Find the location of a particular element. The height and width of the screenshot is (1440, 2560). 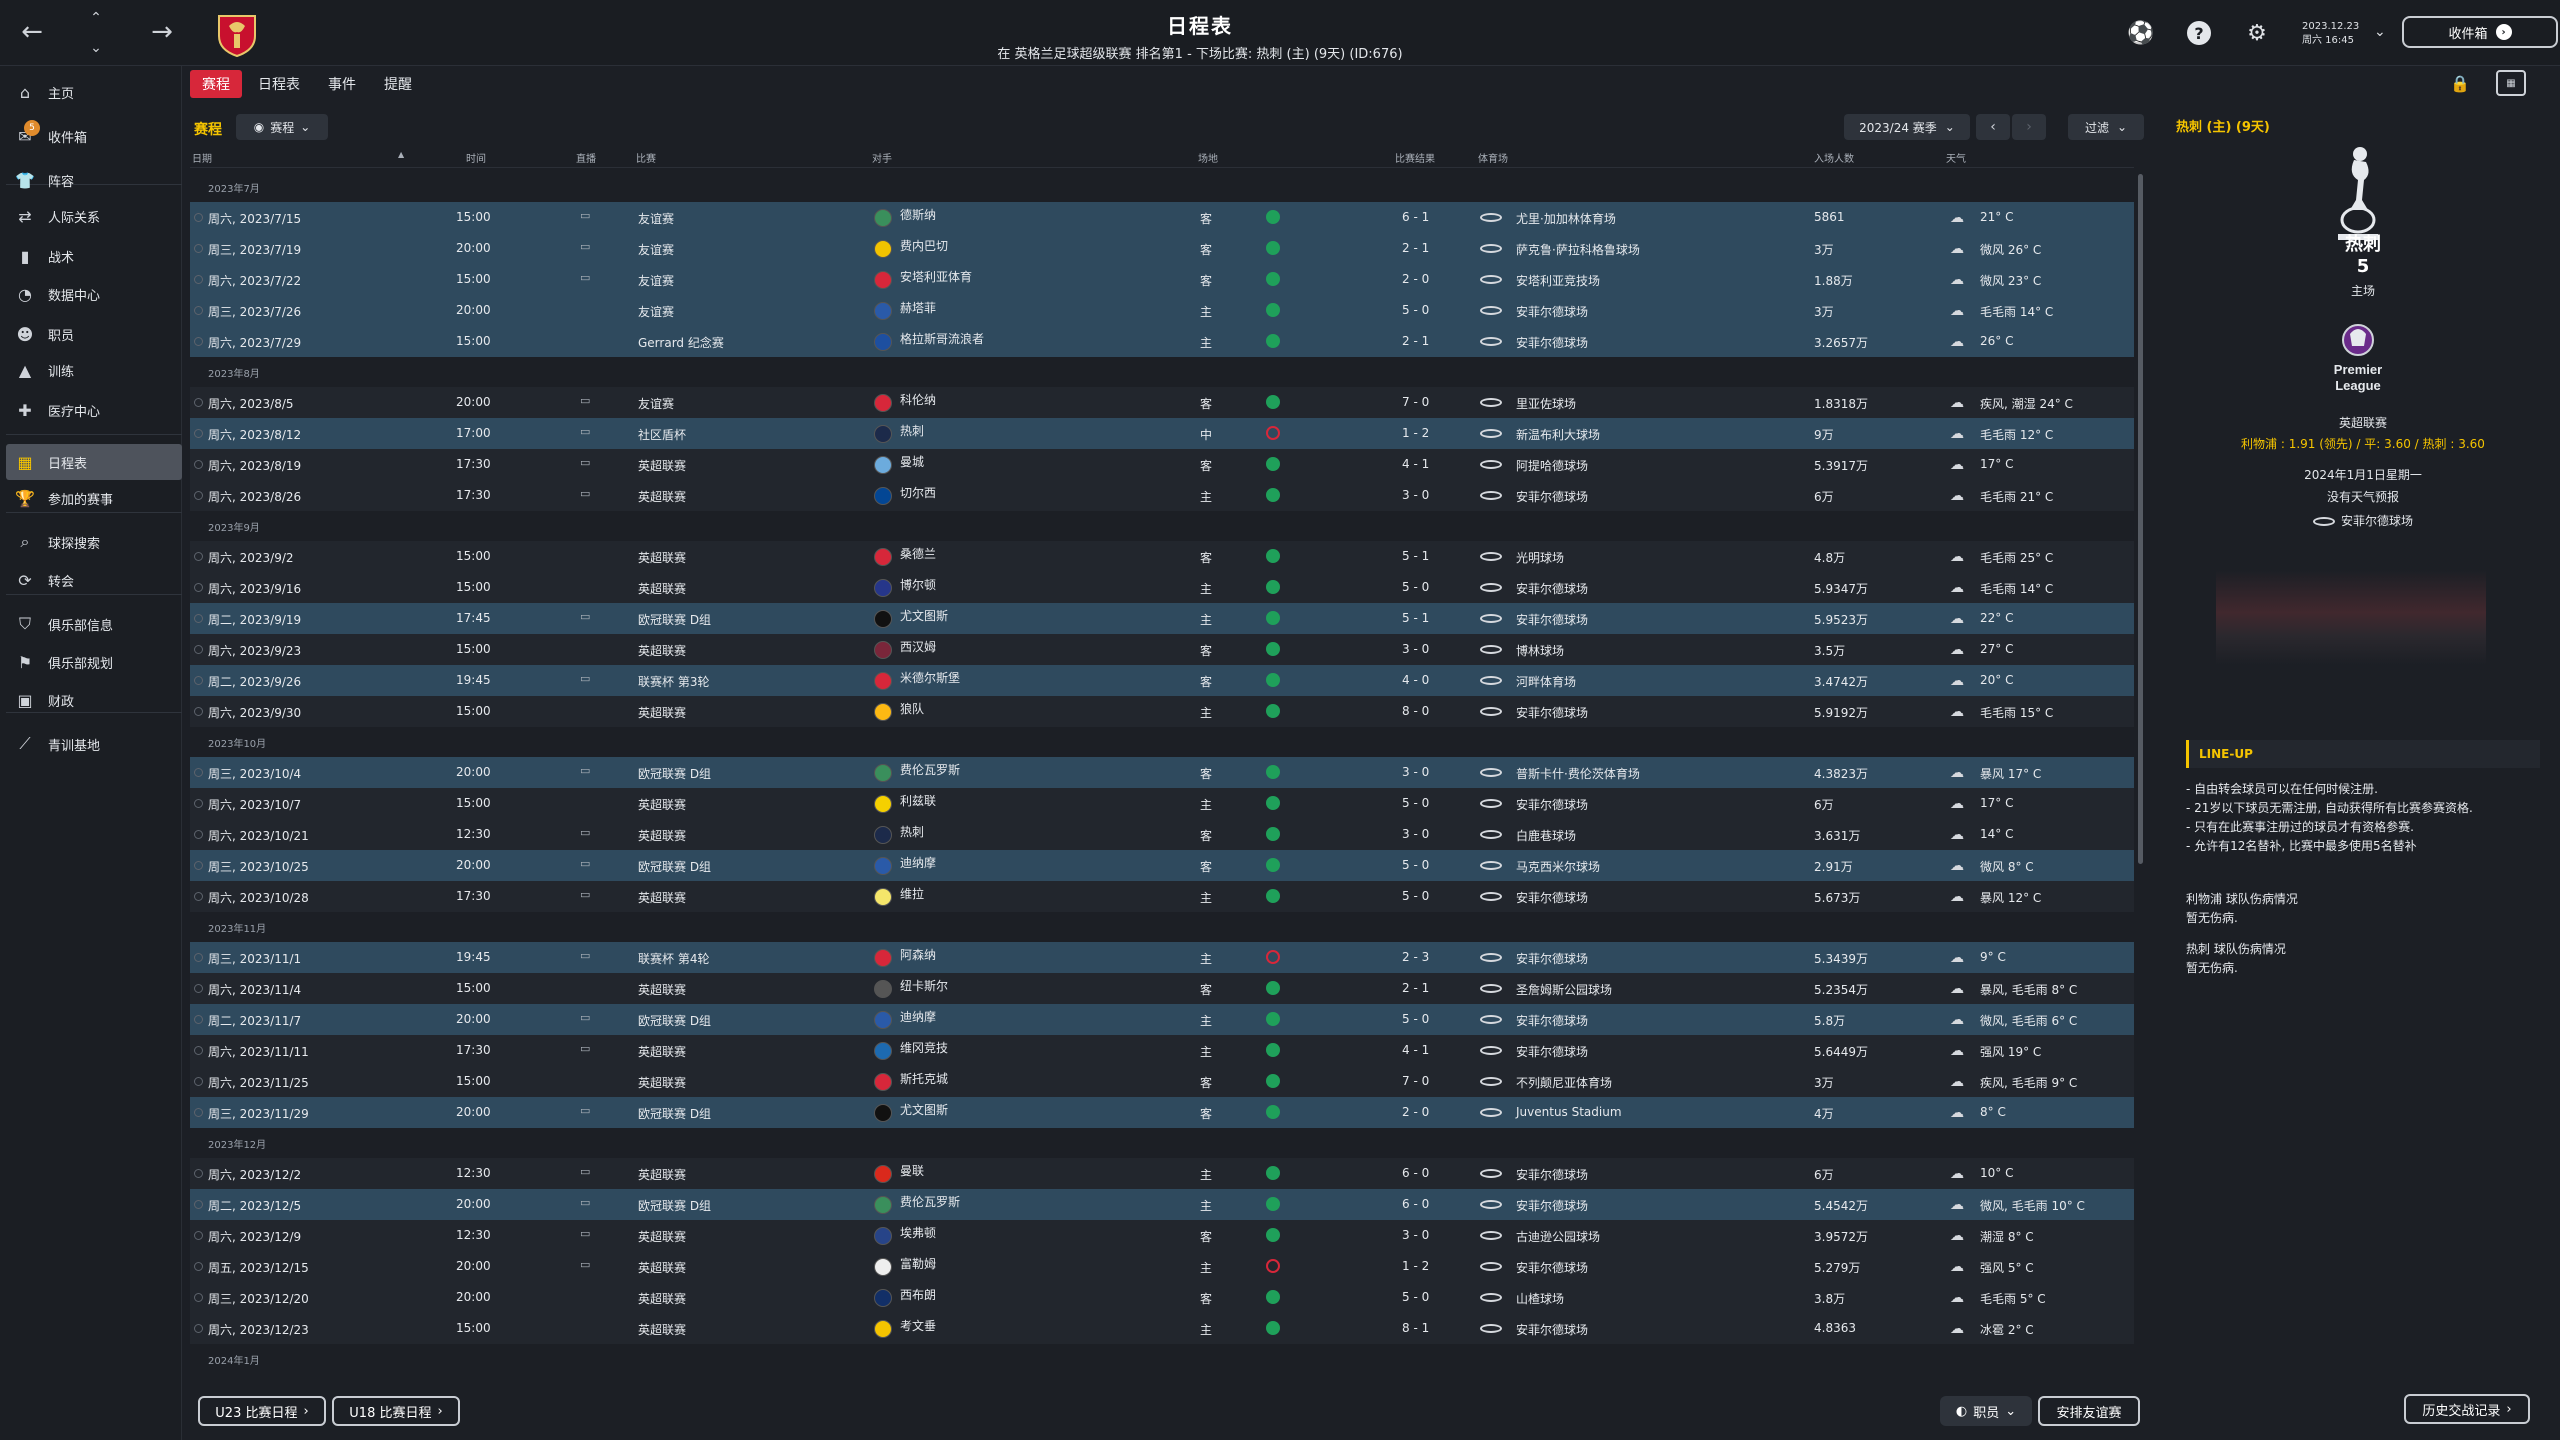

match-opponent: 德斯纳 is located at coordinates (918, 214).